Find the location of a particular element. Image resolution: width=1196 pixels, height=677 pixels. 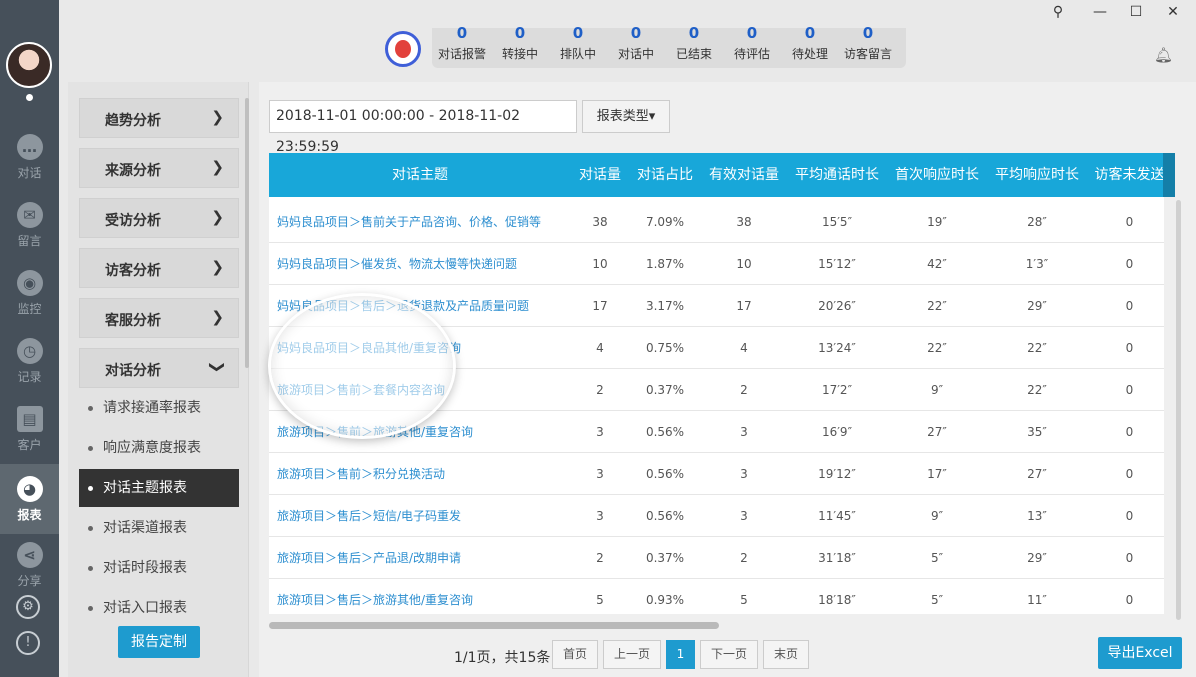

cell-valid-count: 3 is located at coordinates (744, 474).